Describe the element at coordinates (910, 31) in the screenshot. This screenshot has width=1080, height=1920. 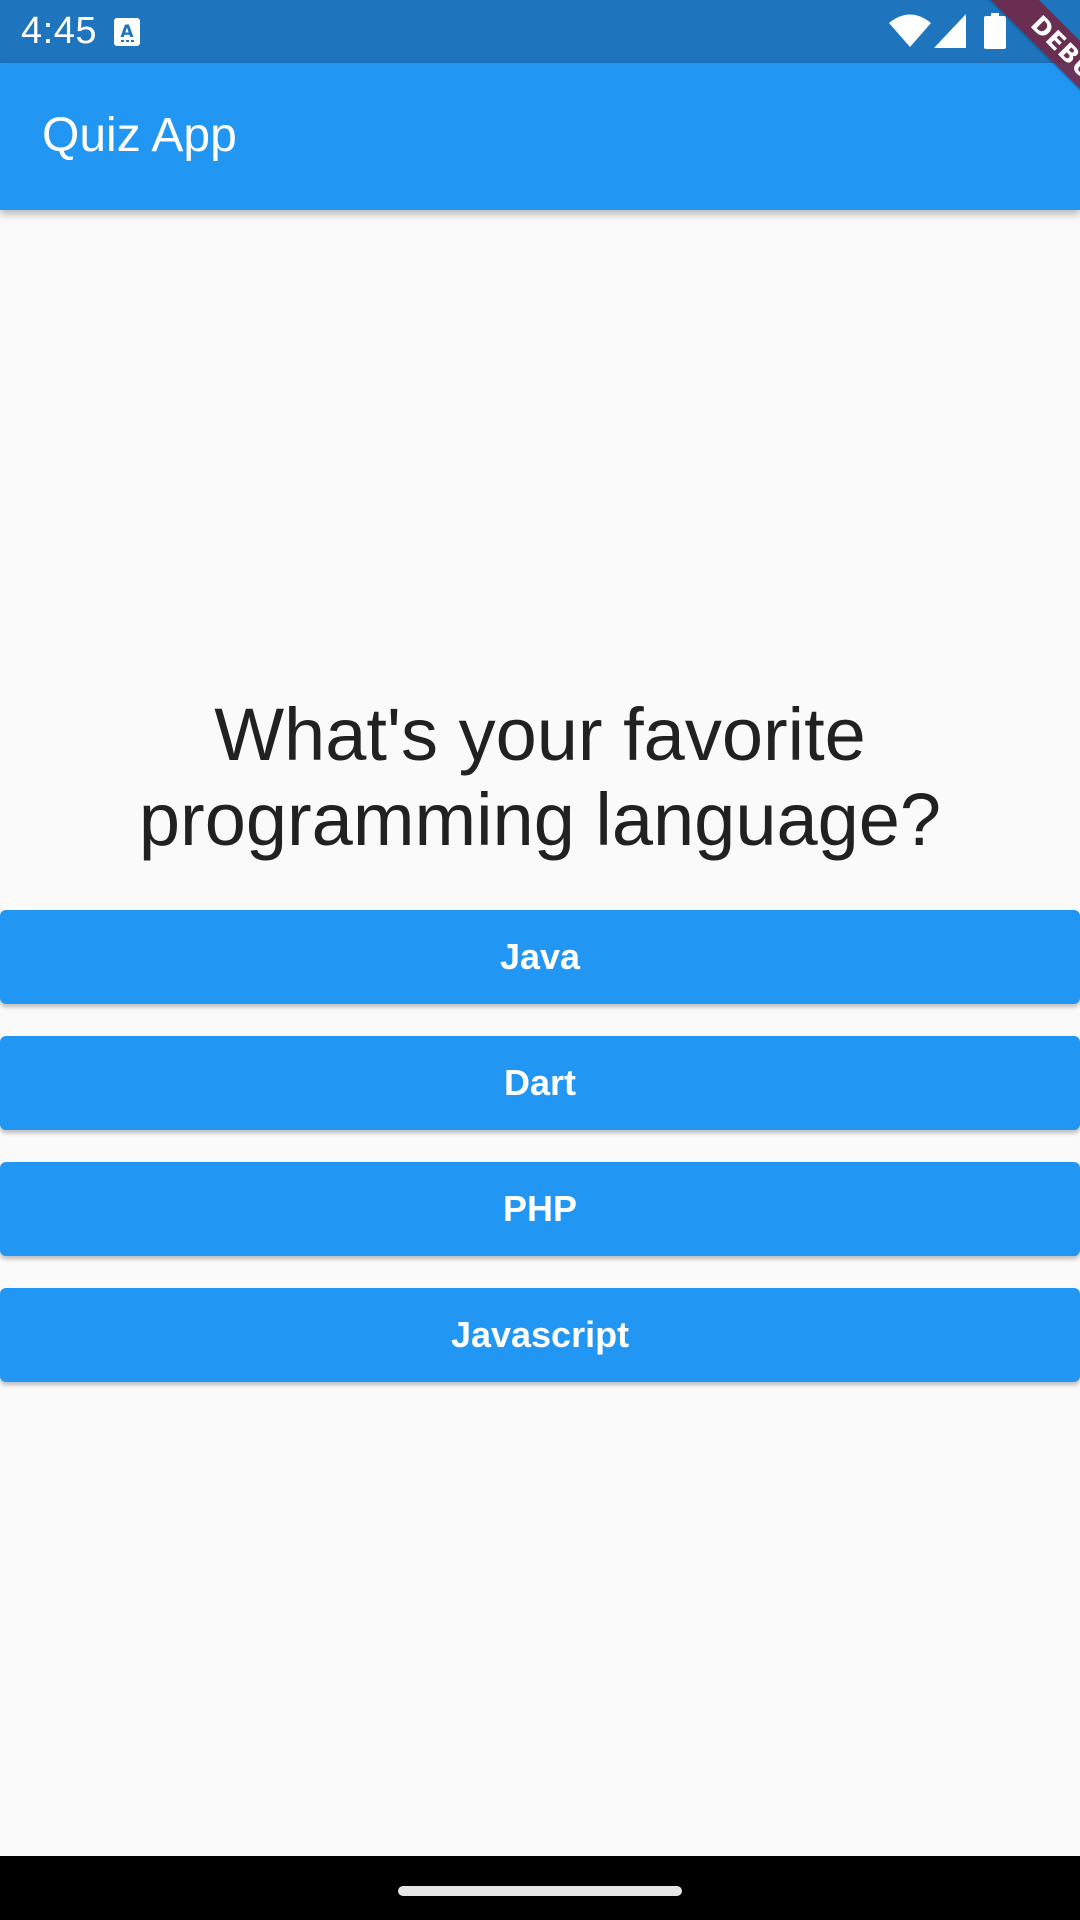
I see `wifi-icon` at that location.